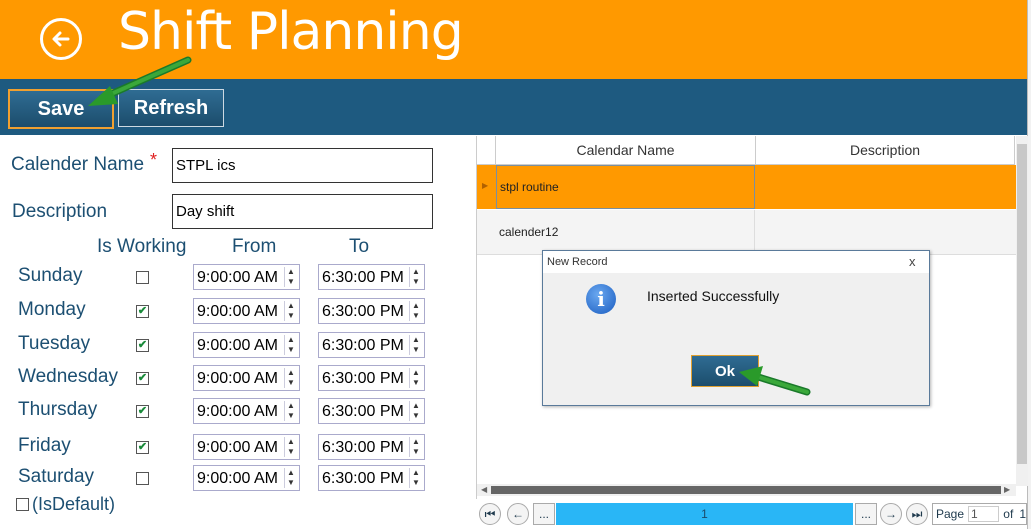 The width and height of the screenshot is (1031, 529). Describe the element at coordinates (142, 478) in the screenshot. I see `is-working-checkbox-saturday` at that location.